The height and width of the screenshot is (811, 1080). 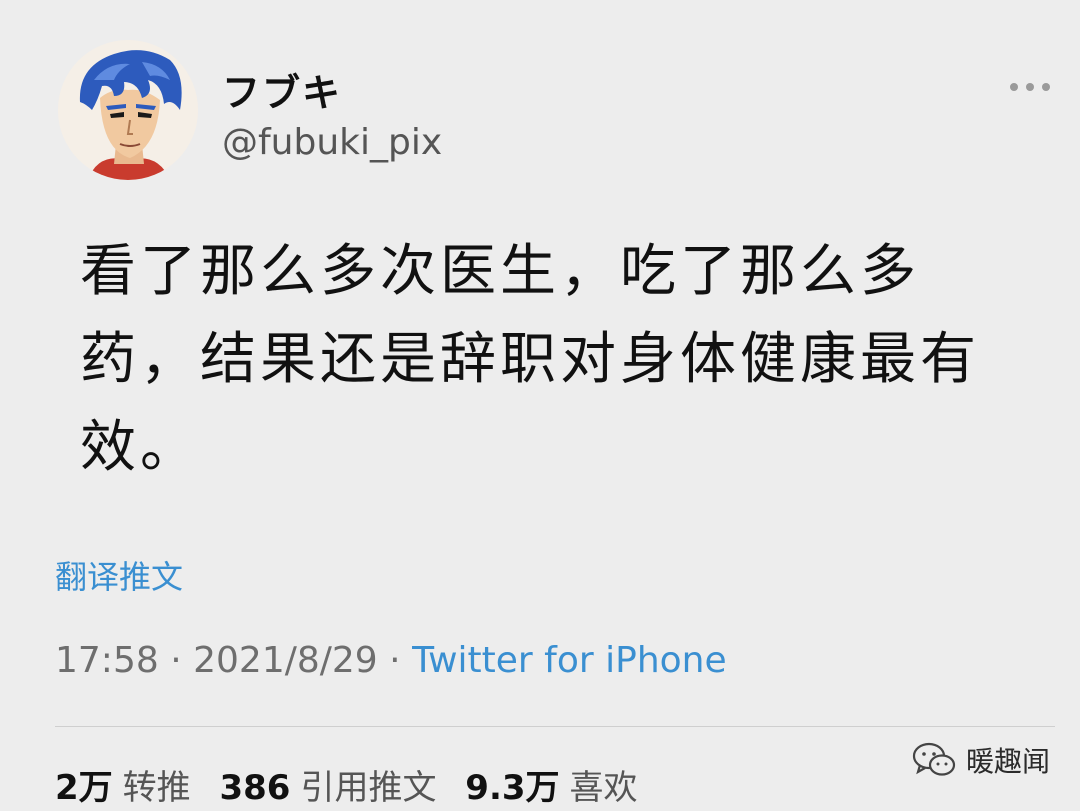 I want to click on tweet-stats: 2万 转推 386 引用推文 9.3万 喜欢, so click(x=346, y=784).